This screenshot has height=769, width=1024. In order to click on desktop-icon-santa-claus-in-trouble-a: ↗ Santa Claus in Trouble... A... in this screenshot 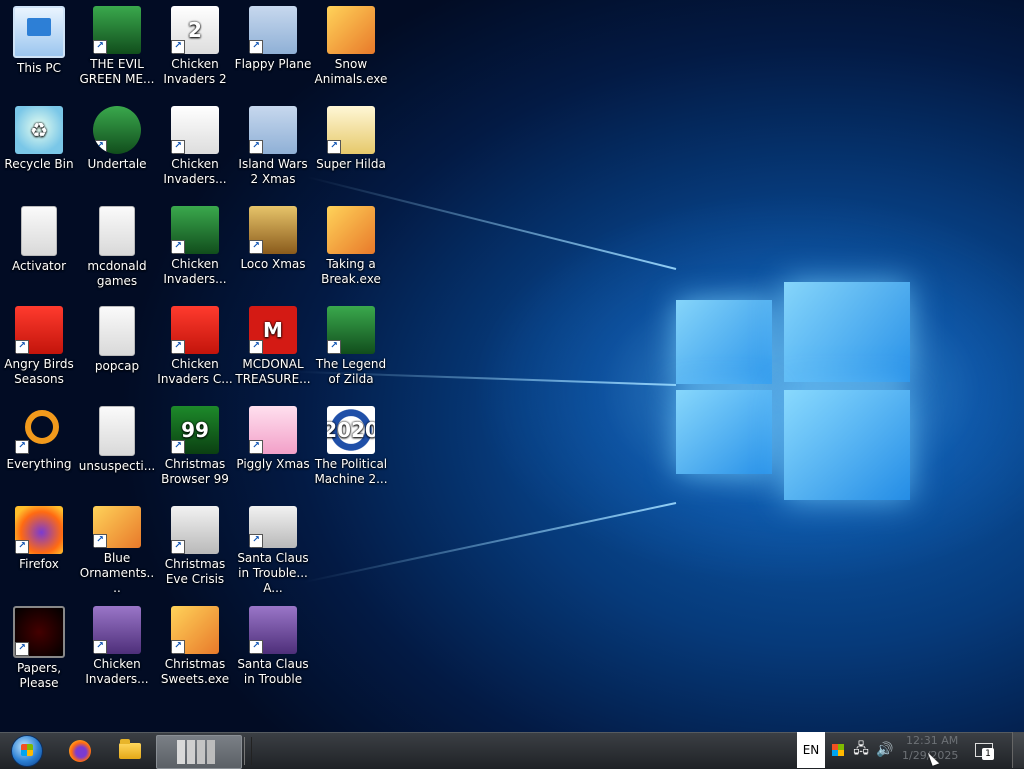, I will do `click(273, 548)`.